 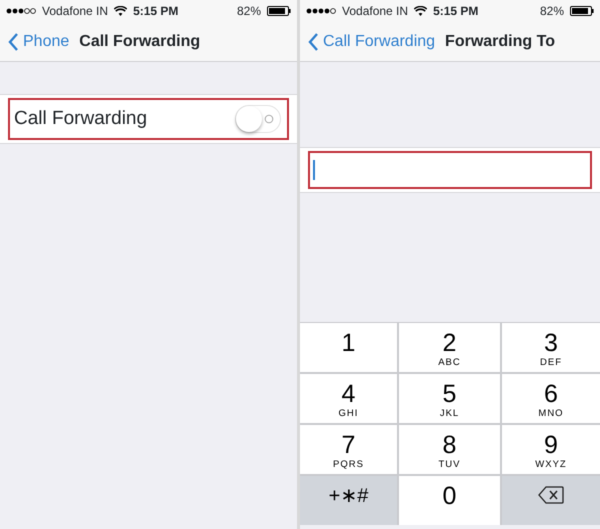 What do you see at coordinates (139, 42) in the screenshot?
I see `screen-title: Call Forwarding` at bounding box center [139, 42].